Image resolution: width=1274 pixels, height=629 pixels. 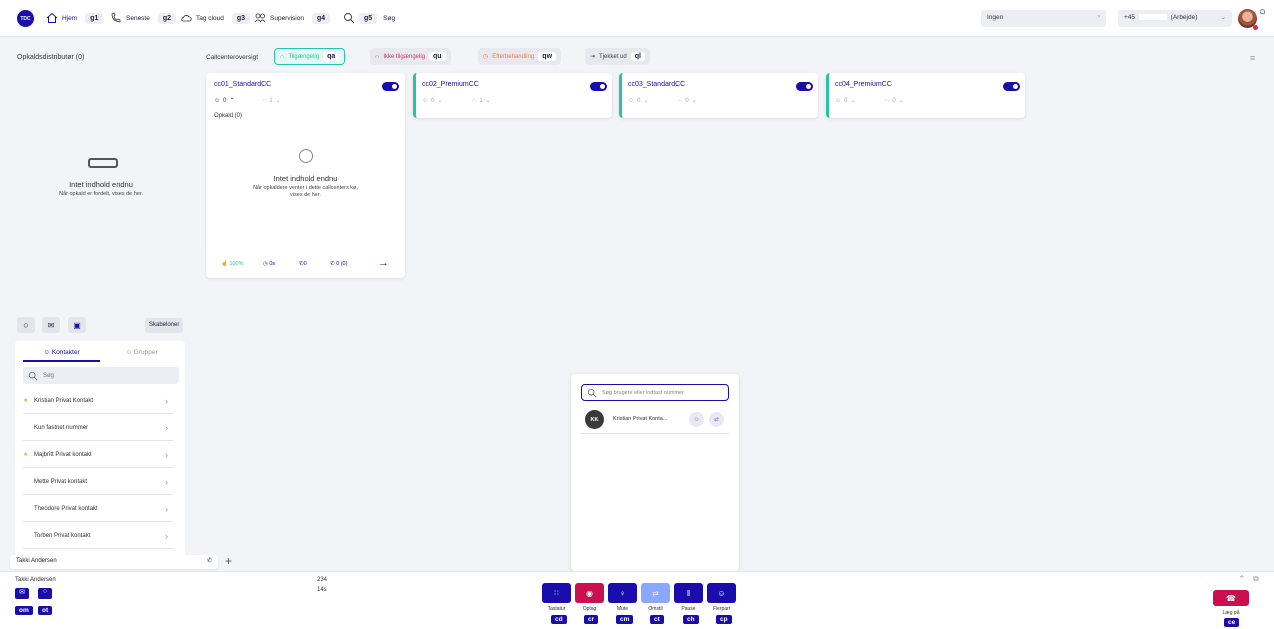 I want to click on chip-unavailable: ∩ Ikke tilgængelig qu, so click(x=410, y=56).